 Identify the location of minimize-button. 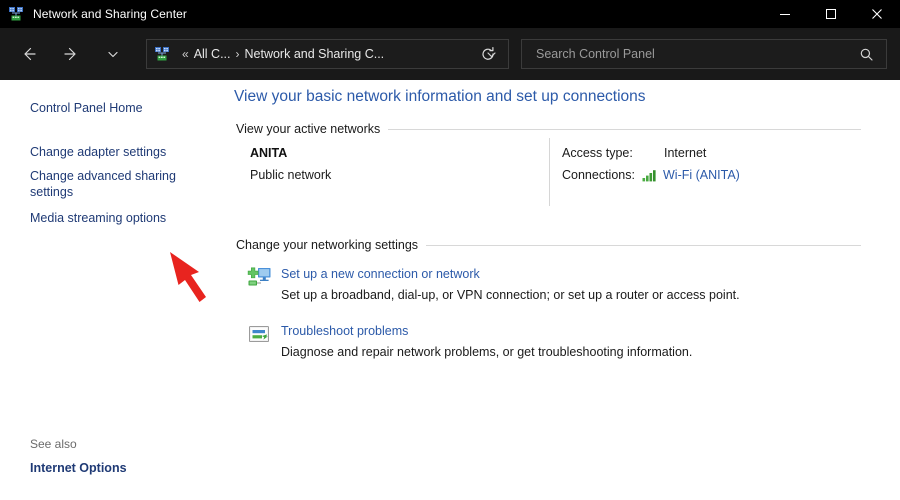
(785, 14).